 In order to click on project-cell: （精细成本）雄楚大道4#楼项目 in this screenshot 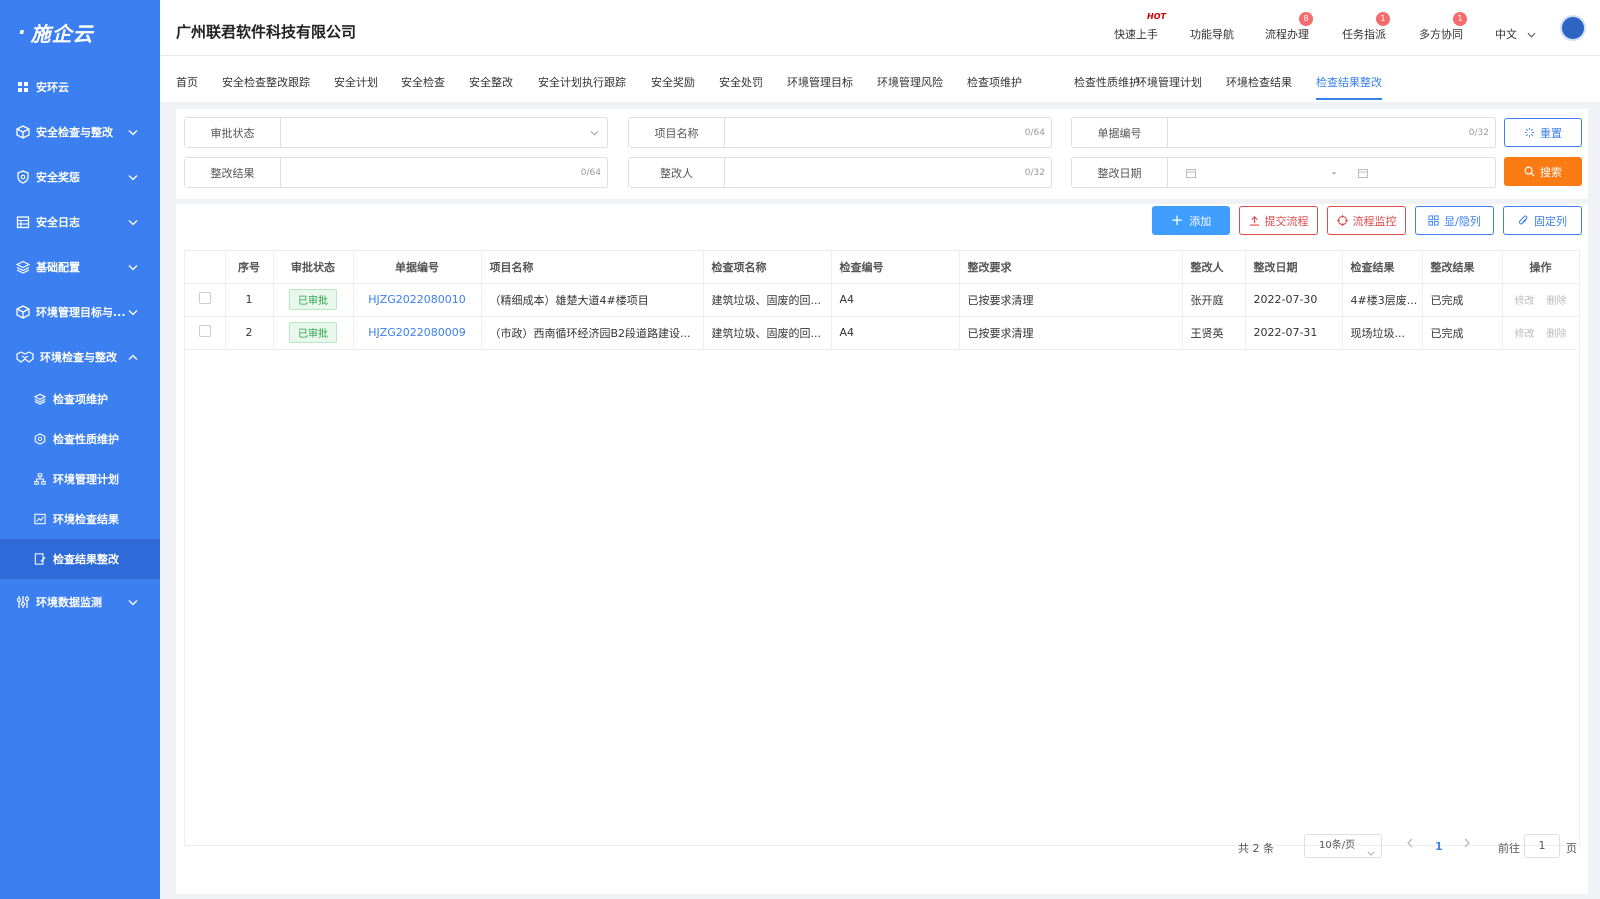, I will do `click(592, 300)`.